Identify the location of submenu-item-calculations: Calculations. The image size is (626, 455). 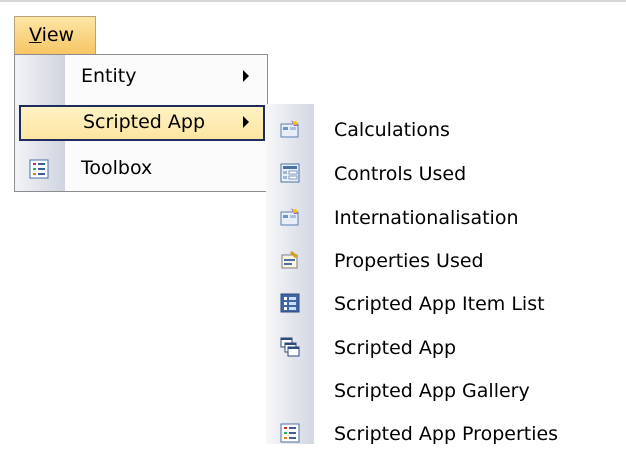
(446, 129).